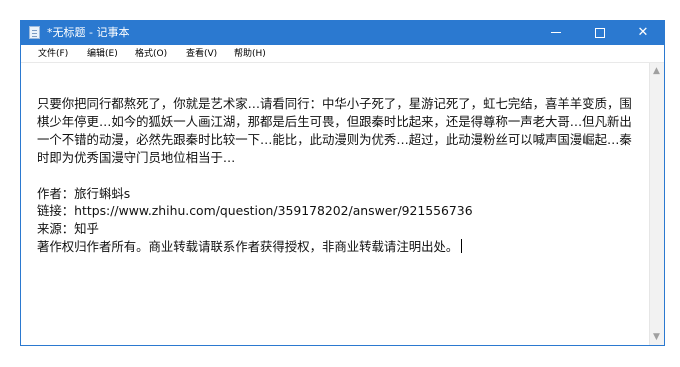  I want to click on minimize-icon, so click(556, 32).